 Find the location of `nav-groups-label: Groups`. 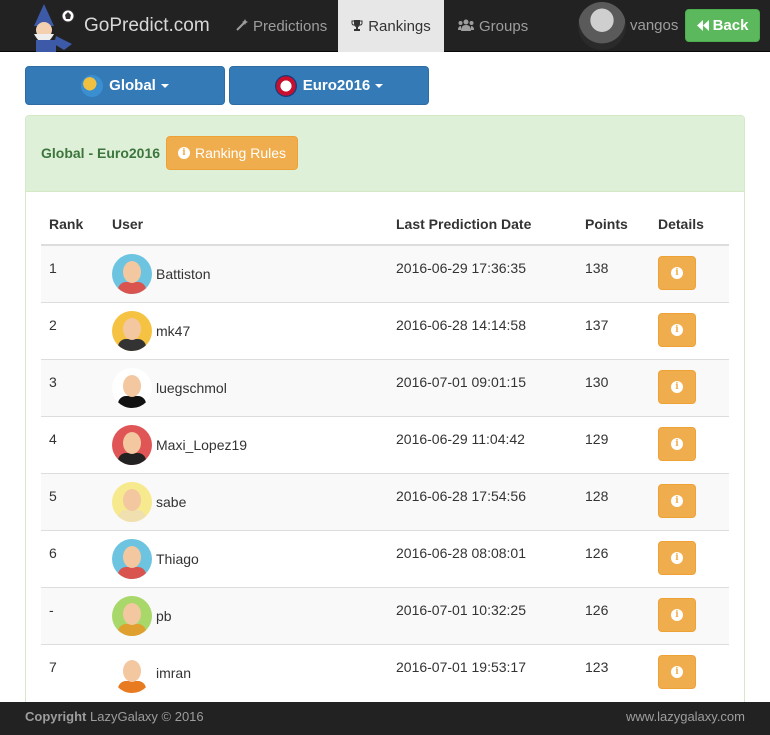

nav-groups-label: Groups is located at coordinates (504, 26).